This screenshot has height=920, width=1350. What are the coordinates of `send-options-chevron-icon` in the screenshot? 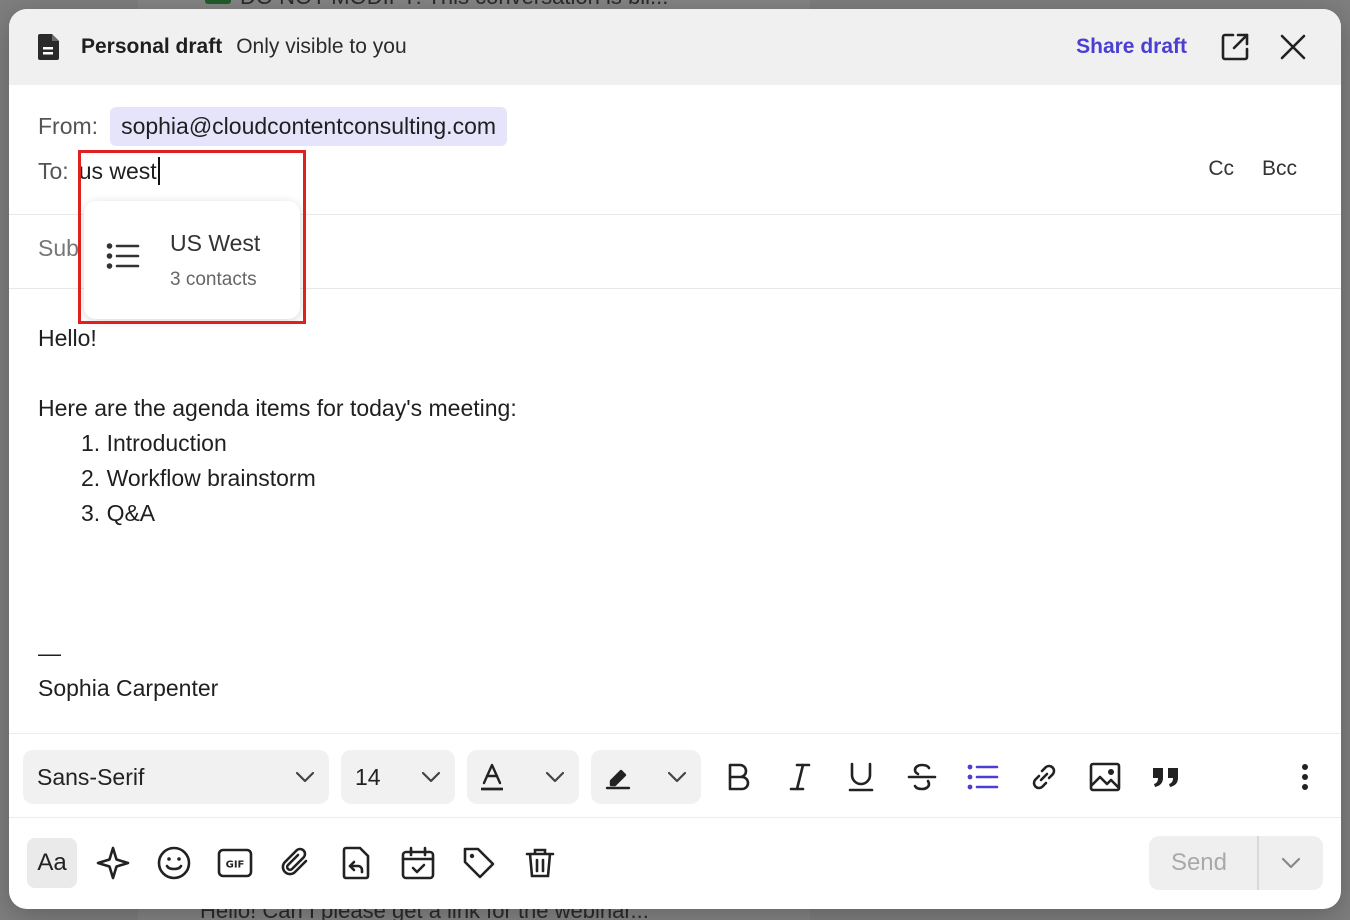 It's located at (1291, 863).